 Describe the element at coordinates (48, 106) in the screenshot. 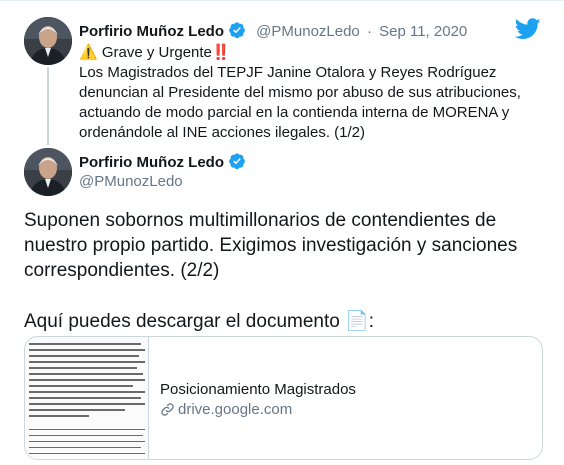

I see `thread-connector-line` at that location.